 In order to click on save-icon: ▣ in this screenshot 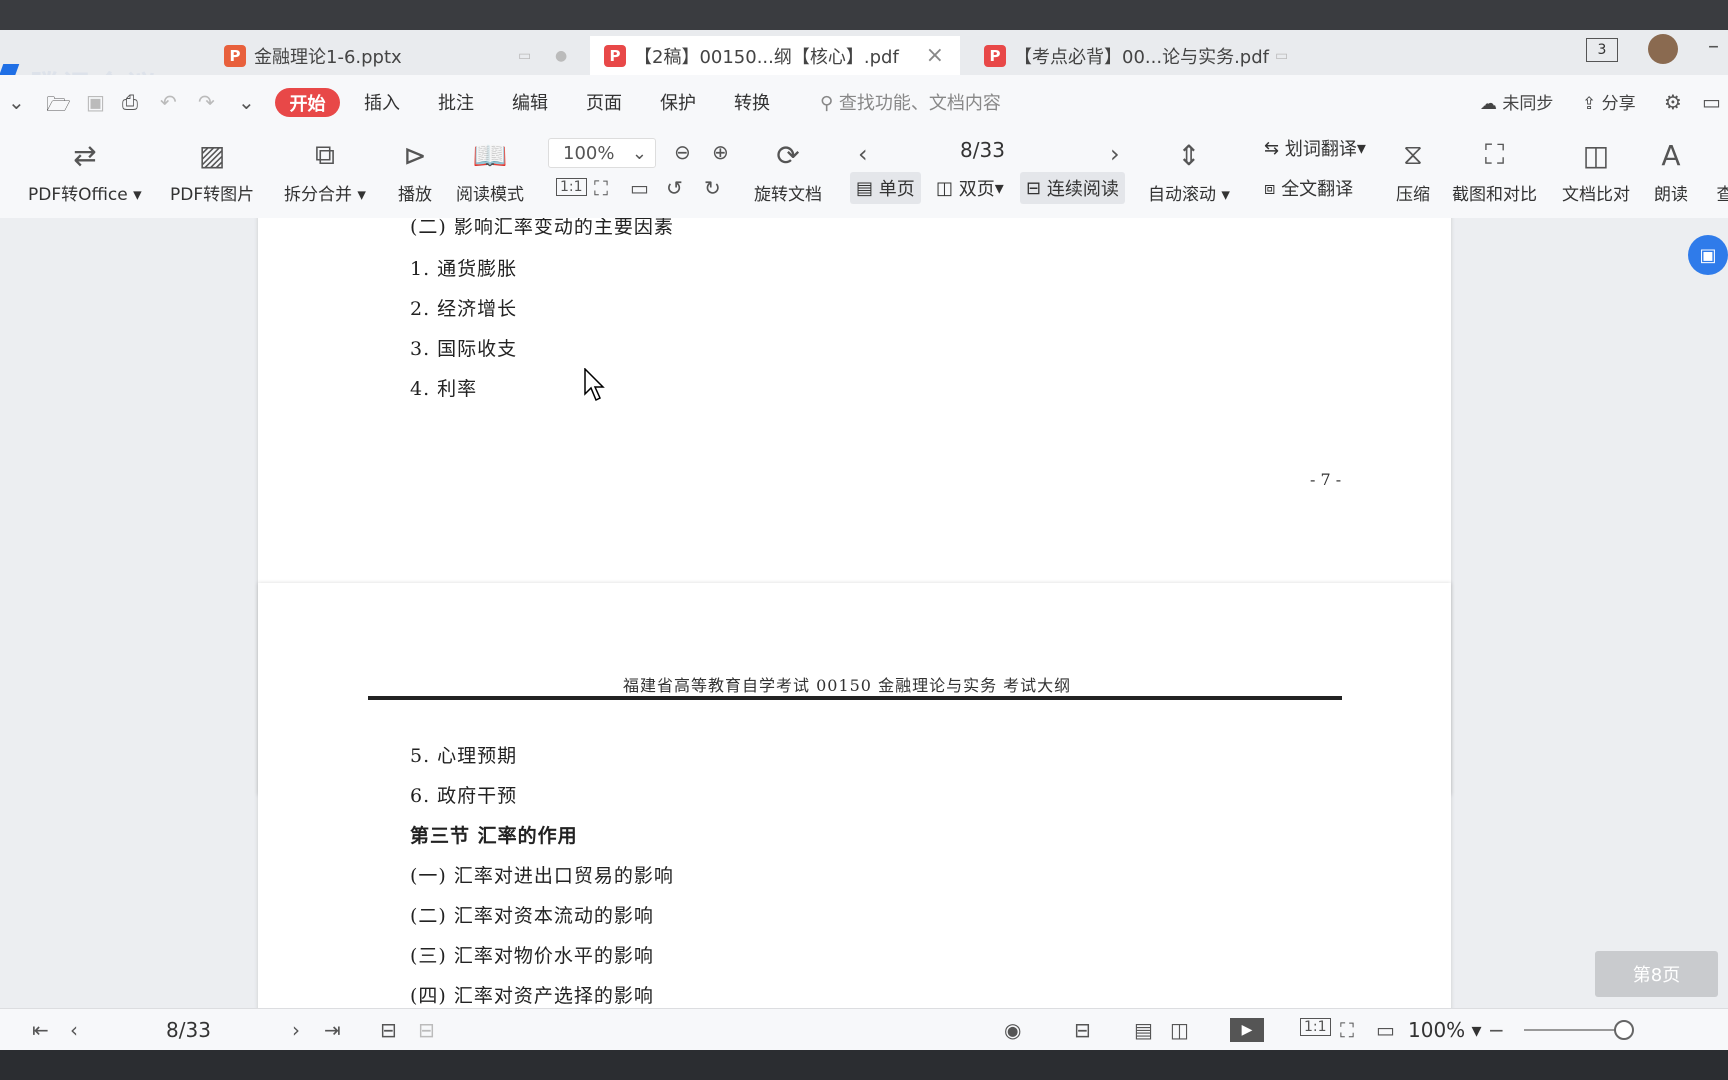, I will do `click(95, 102)`.